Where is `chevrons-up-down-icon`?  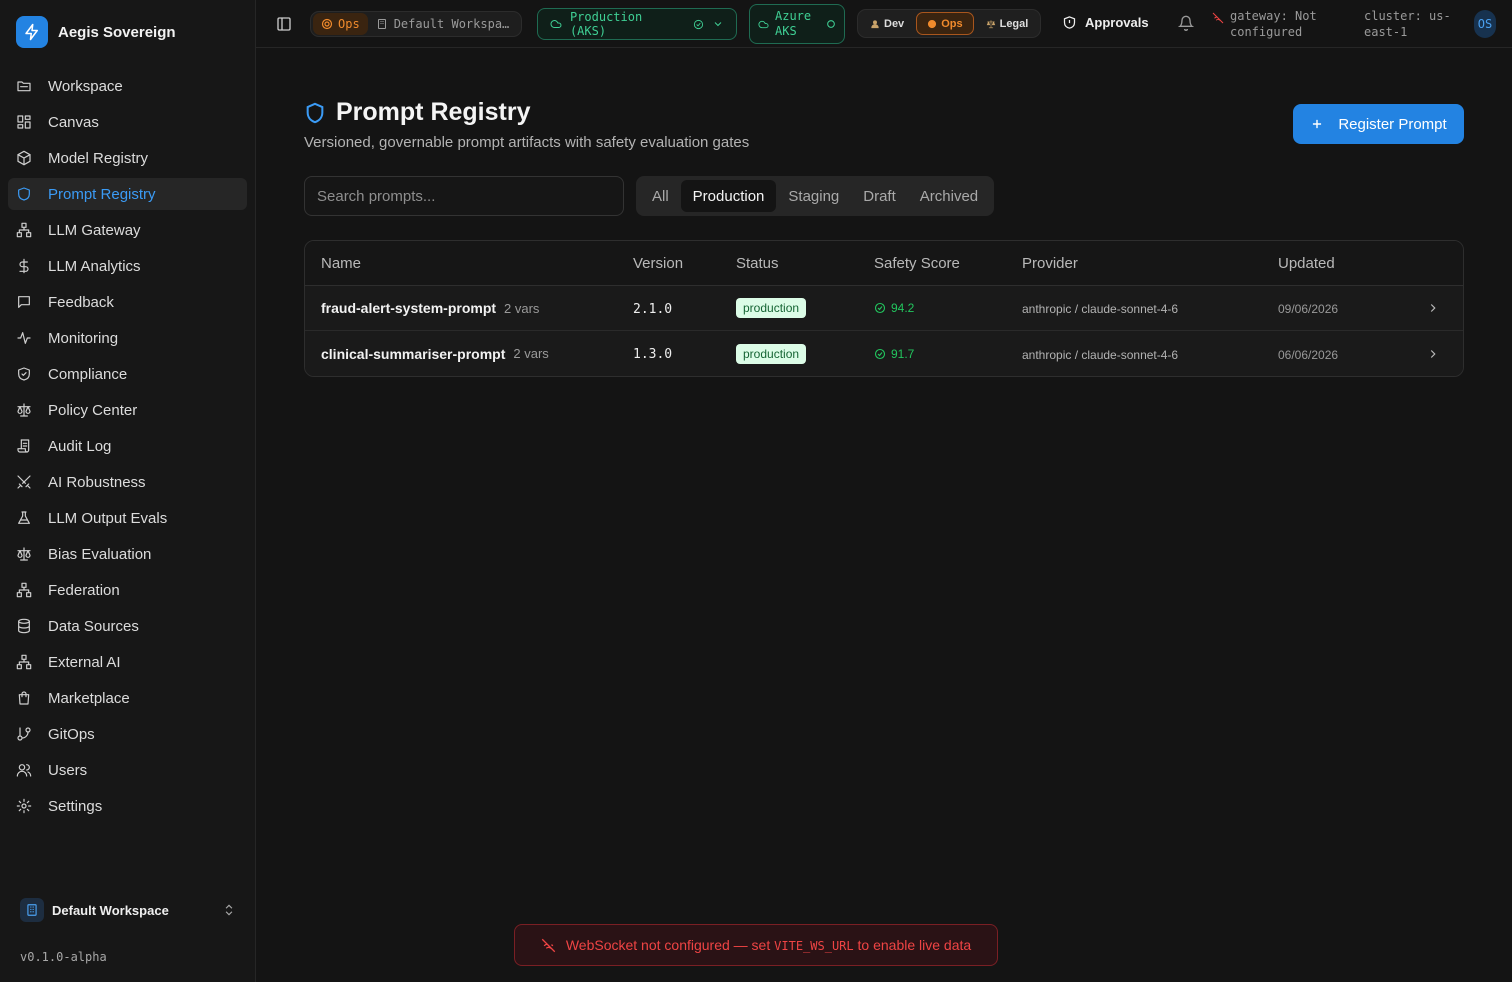 chevrons-up-down-icon is located at coordinates (229, 910).